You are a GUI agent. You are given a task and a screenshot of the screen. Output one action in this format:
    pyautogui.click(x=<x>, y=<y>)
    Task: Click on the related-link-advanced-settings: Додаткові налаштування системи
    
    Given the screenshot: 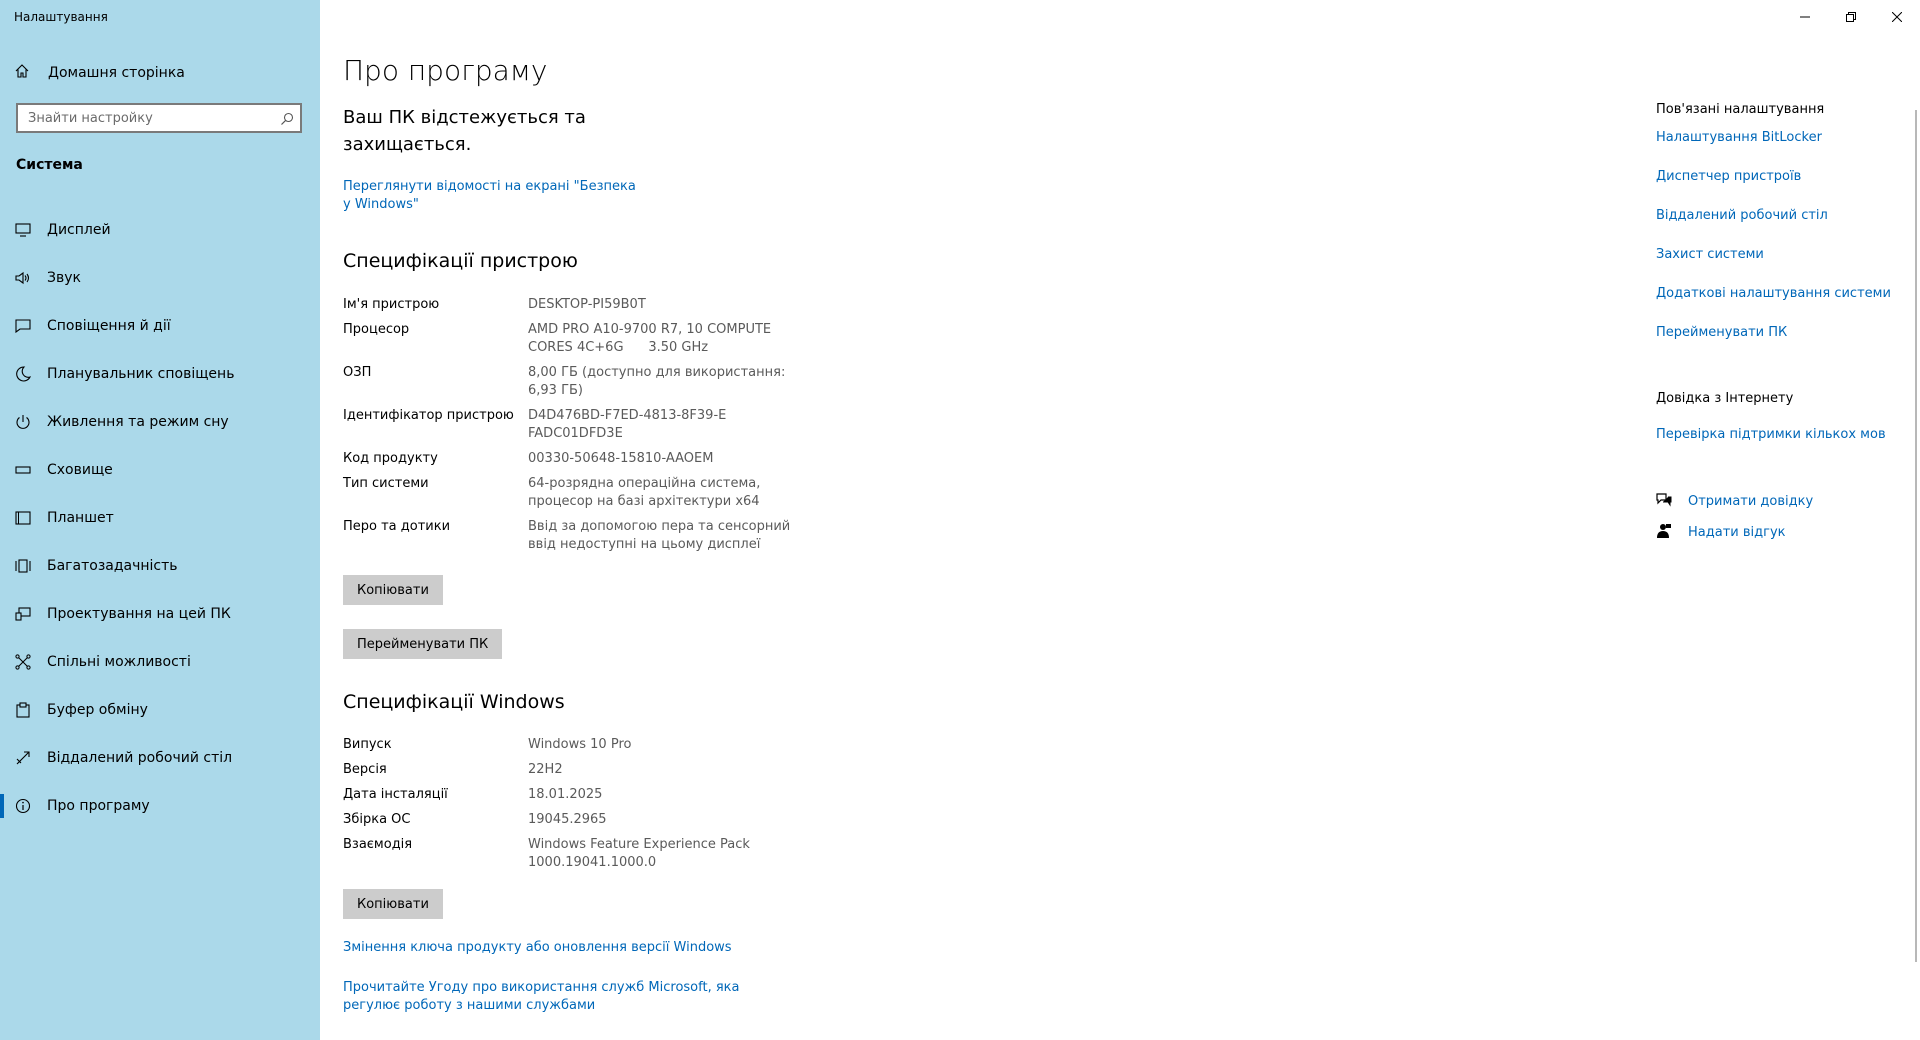 What is the action you would take?
    pyautogui.click(x=1773, y=294)
    